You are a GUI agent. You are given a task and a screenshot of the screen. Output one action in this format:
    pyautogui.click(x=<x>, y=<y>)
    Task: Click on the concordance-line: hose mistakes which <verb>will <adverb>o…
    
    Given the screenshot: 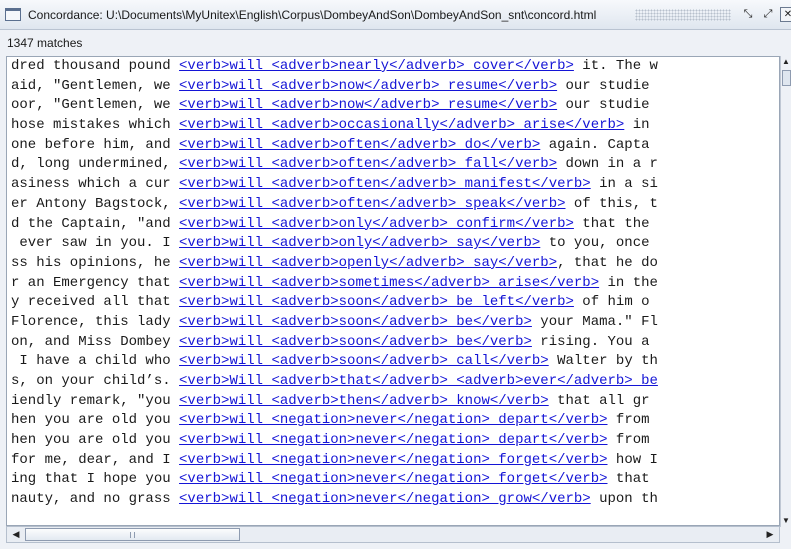 What is the action you would take?
    pyautogui.click(x=334, y=126)
    